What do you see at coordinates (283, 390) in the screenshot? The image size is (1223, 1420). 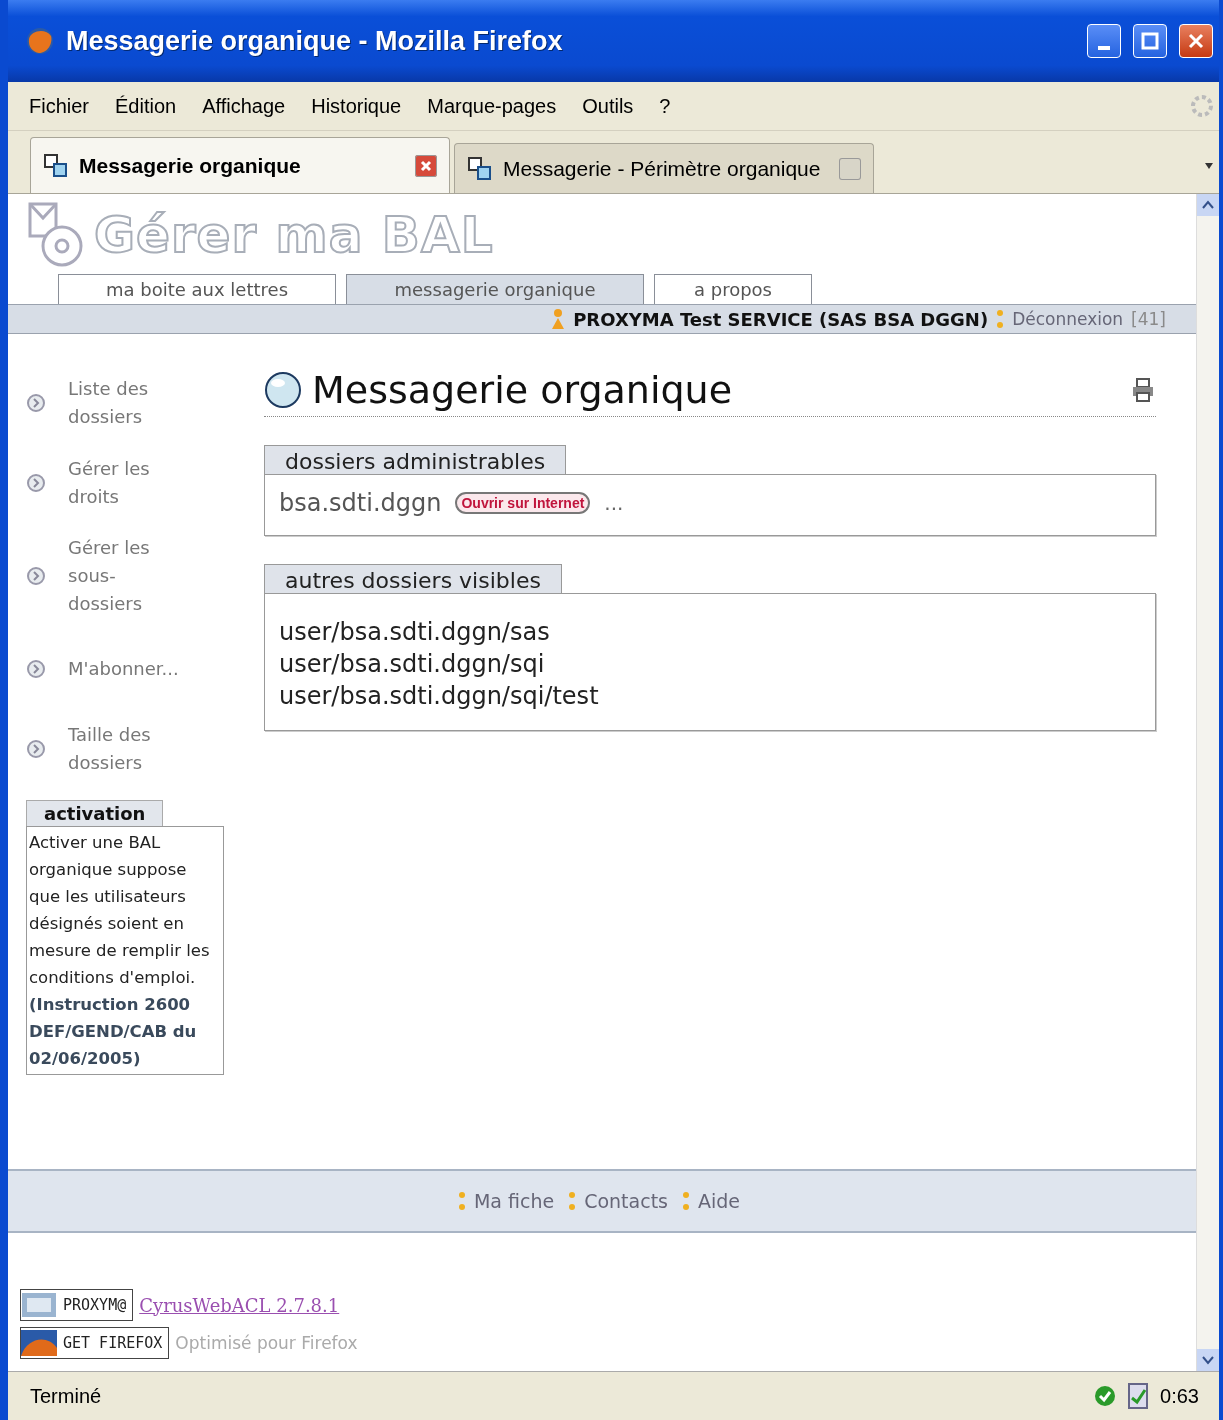 I see `globe-icon` at bounding box center [283, 390].